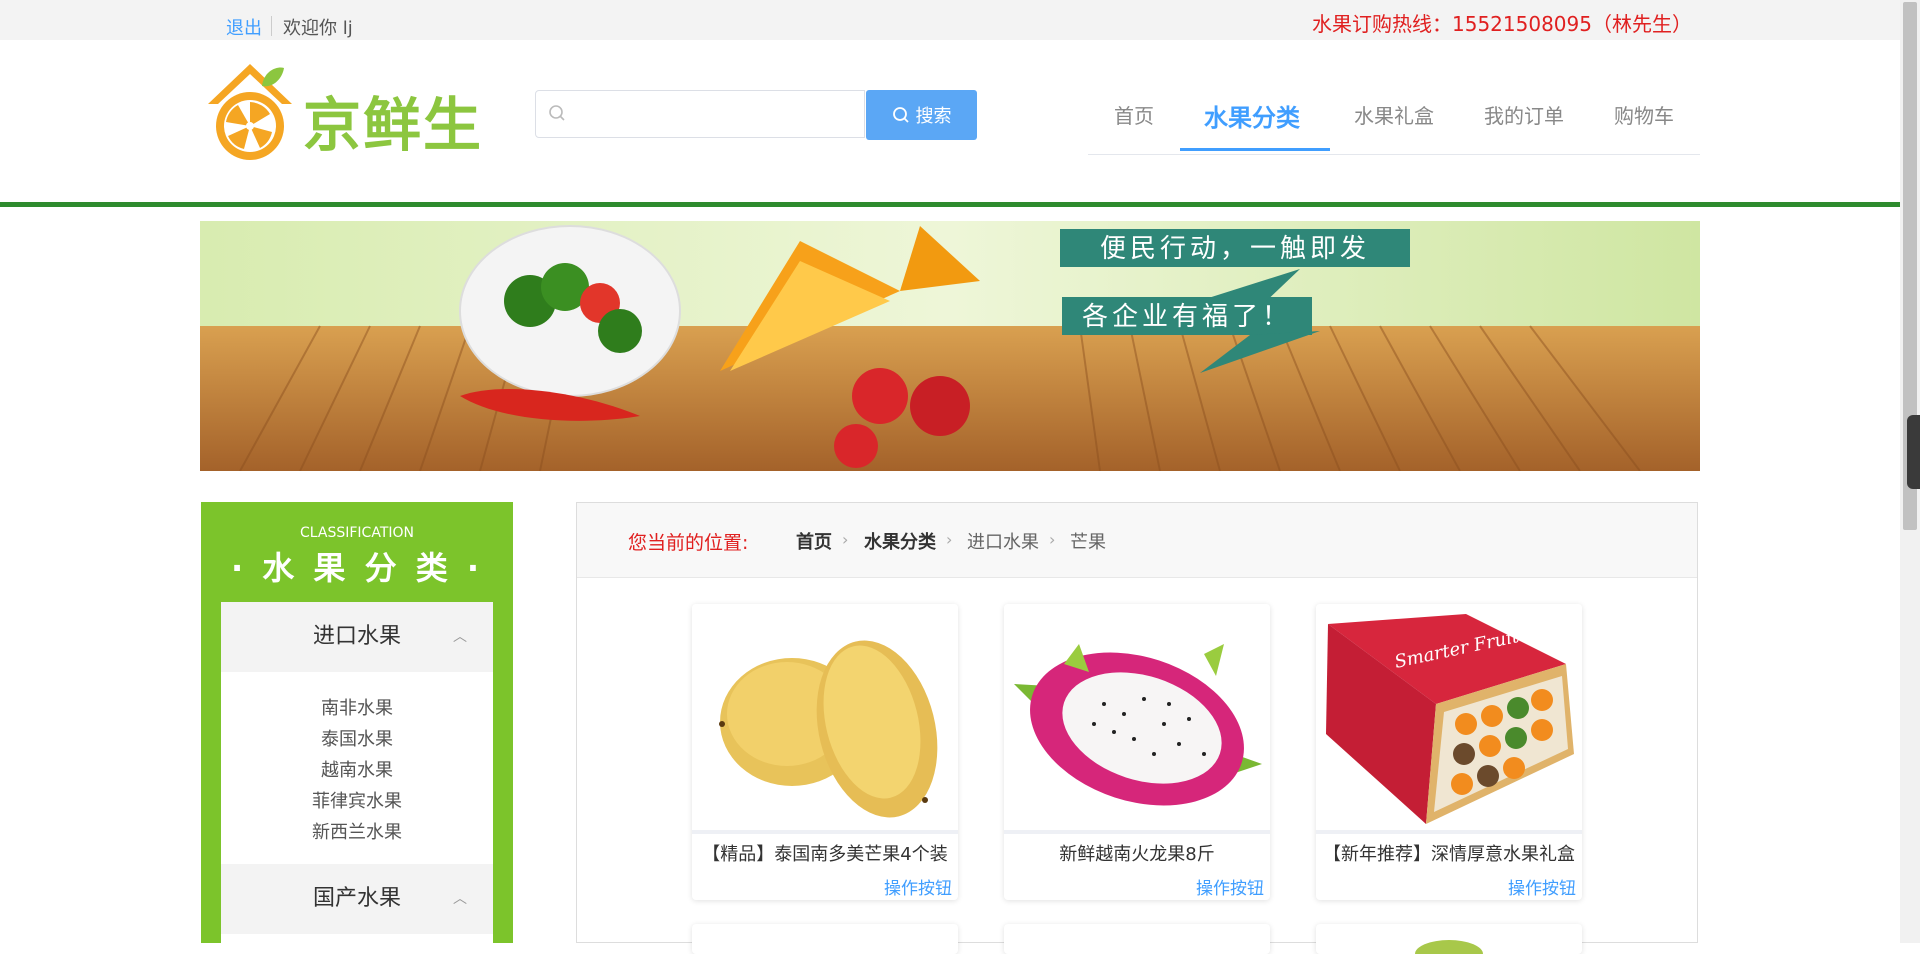 This screenshot has height=954, width=1920. What do you see at coordinates (357, 800) in the screenshot?
I see `category-item: 菲律宾水果` at bounding box center [357, 800].